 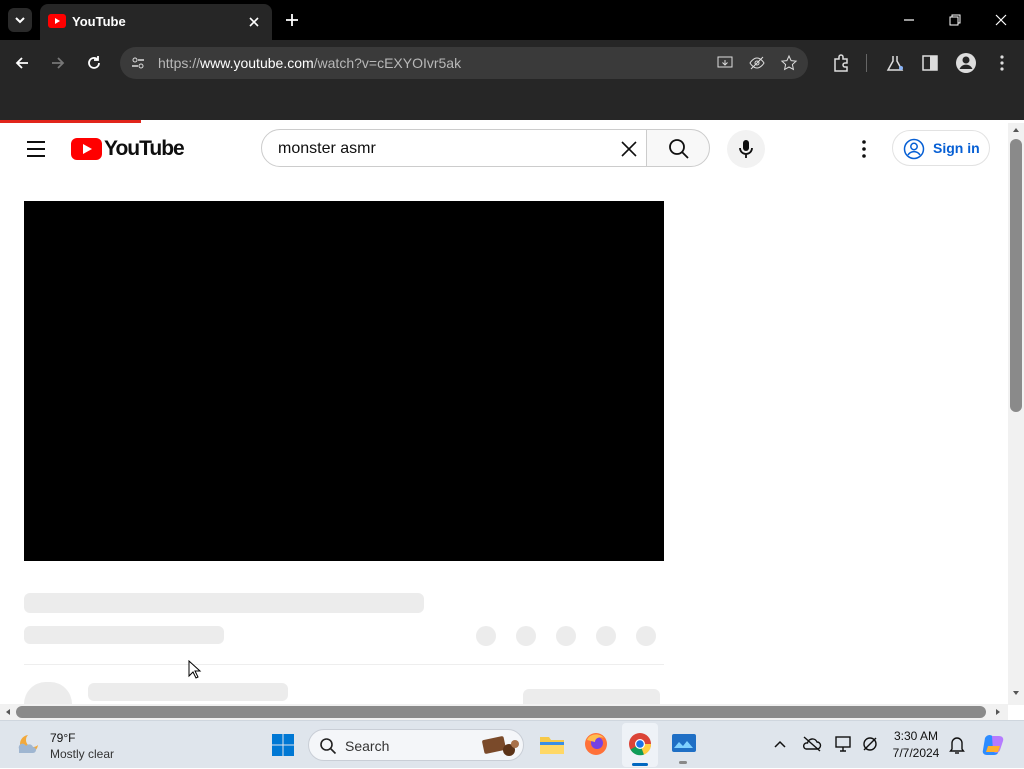 I want to click on new-tab-icon, so click(x=292, y=20).